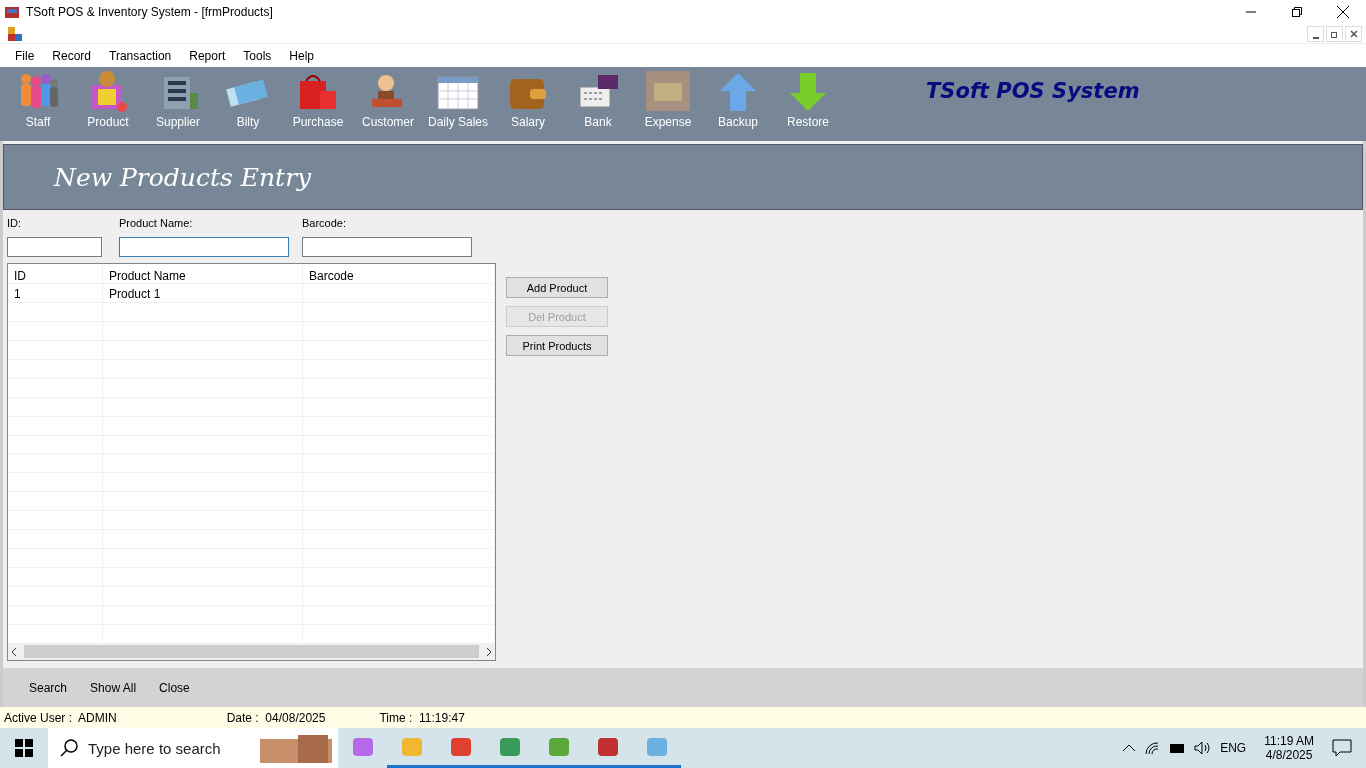 The width and height of the screenshot is (1366, 768). What do you see at coordinates (422, 717) in the screenshot?
I see `status-text: Time : 11:19:47` at bounding box center [422, 717].